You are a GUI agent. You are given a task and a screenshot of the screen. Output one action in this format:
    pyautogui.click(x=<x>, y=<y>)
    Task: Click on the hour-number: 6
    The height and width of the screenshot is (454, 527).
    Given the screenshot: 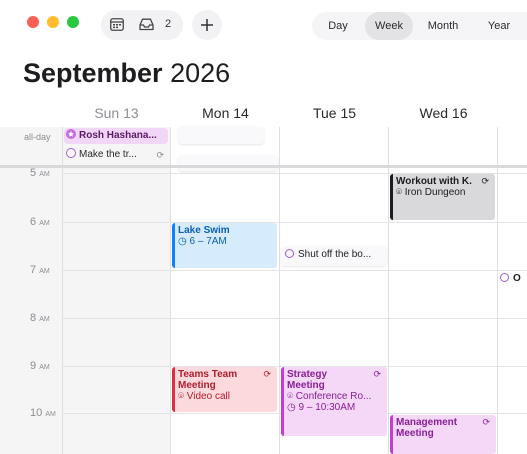 What is the action you would take?
    pyautogui.click(x=33, y=222)
    